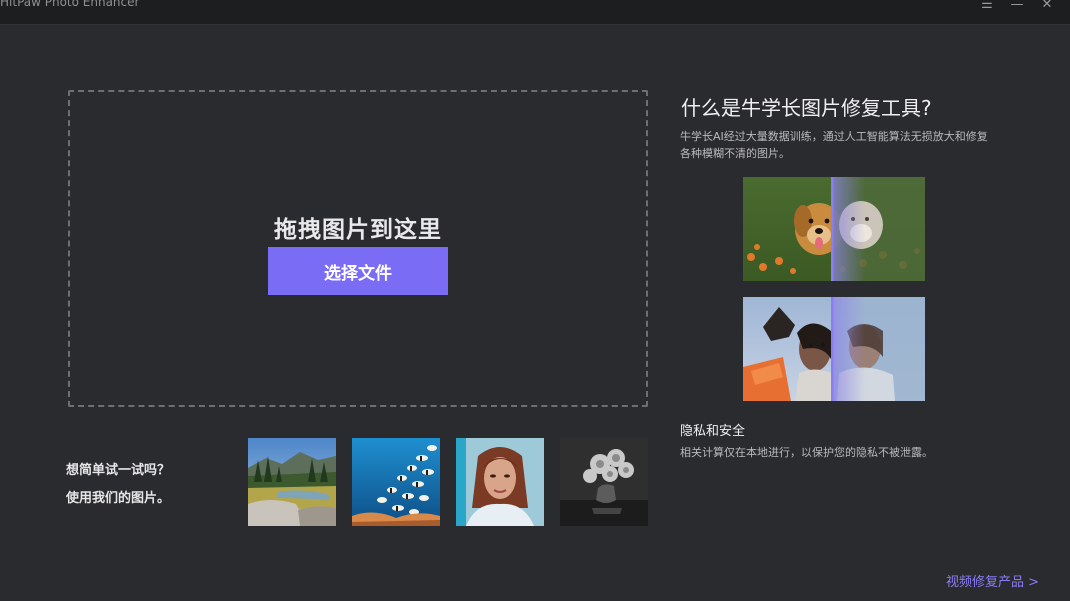 The height and width of the screenshot is (601, 1070). I want to click on fish-image, so click(396, 482).